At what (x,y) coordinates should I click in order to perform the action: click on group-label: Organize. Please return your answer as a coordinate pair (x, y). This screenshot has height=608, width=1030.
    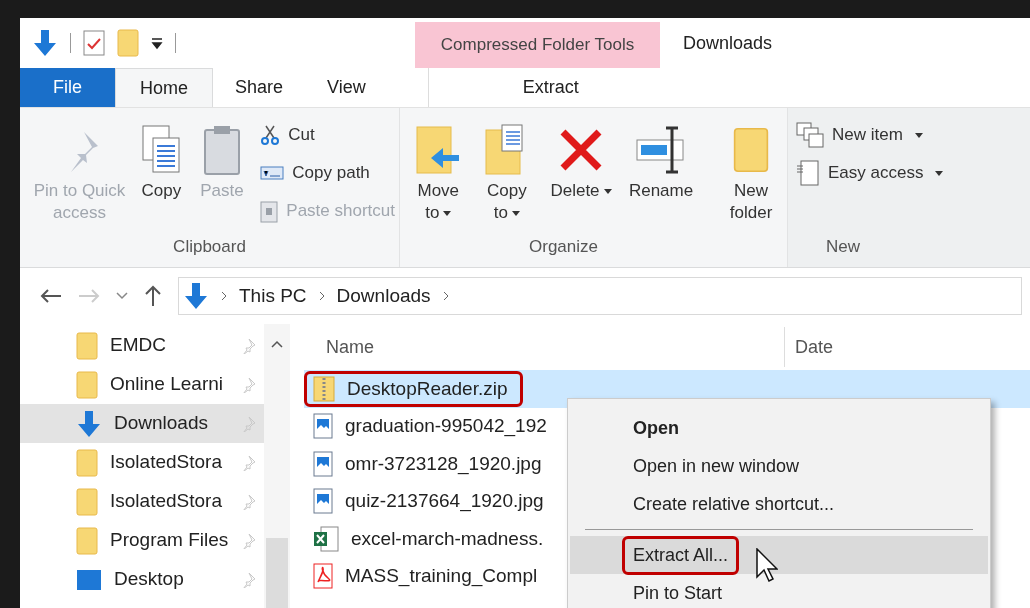
    Looking at the image, I should click on (563, 246).